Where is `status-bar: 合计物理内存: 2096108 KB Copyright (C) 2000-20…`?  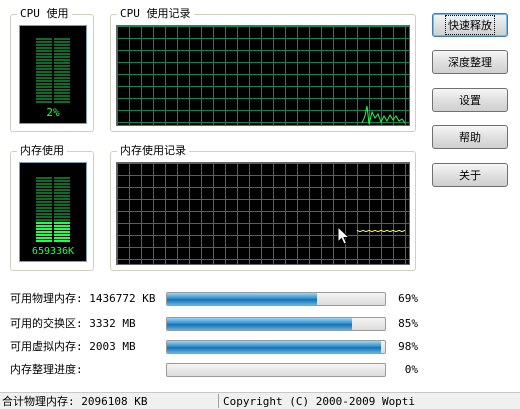
status-bar: 合计物理内存: 2096108 KB Copyright (C) 2000-20… is located at coordinates (260, 400).